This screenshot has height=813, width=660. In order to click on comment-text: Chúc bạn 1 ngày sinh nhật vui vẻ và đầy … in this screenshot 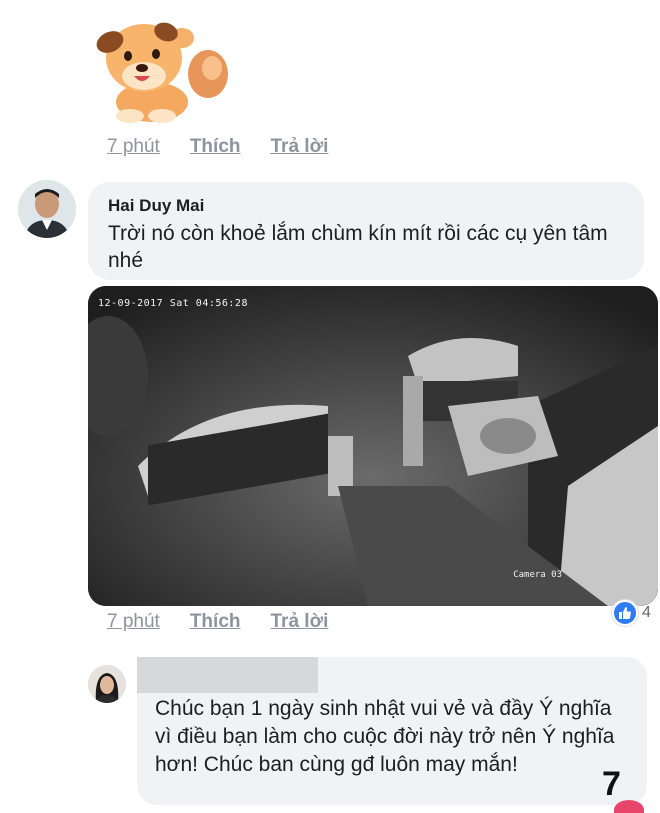, I will do `click(385, 736)`.